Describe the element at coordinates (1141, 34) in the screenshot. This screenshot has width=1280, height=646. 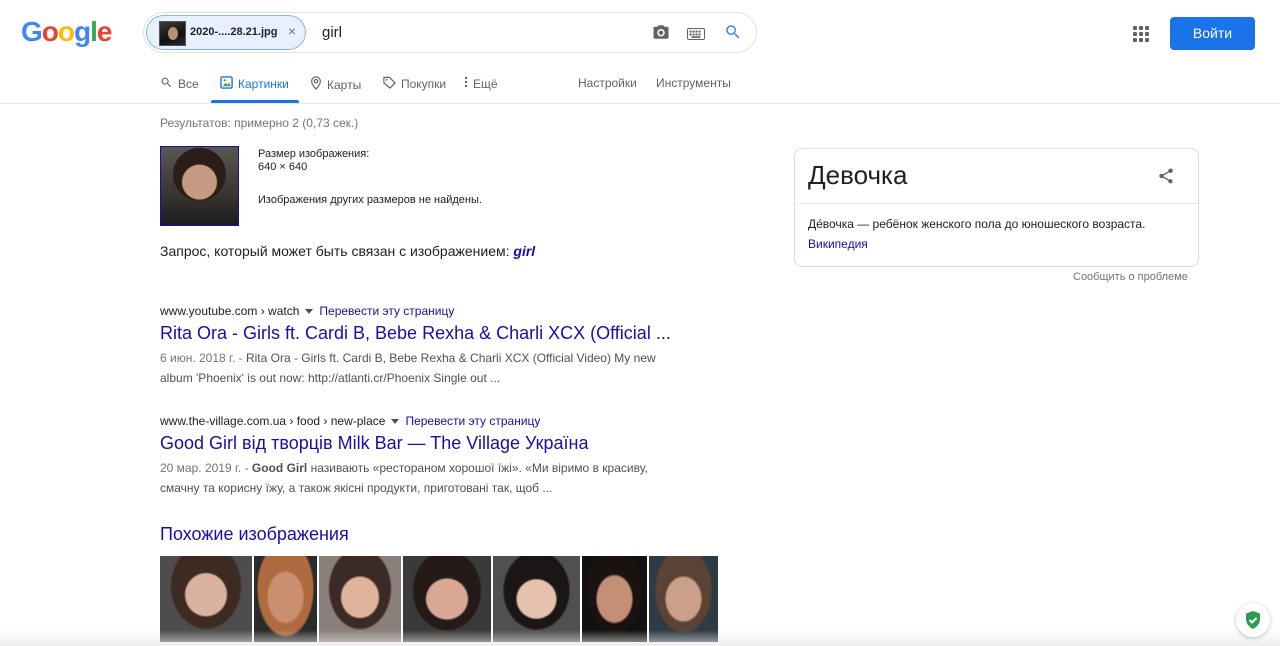
I see `apps-grid-icon` at that location.